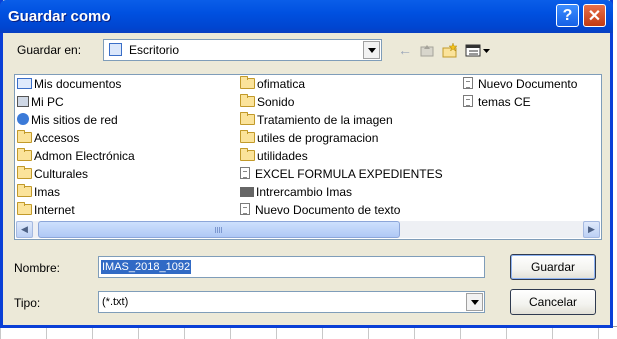  I want to click on list-item: temas CE, so click(497, 102).